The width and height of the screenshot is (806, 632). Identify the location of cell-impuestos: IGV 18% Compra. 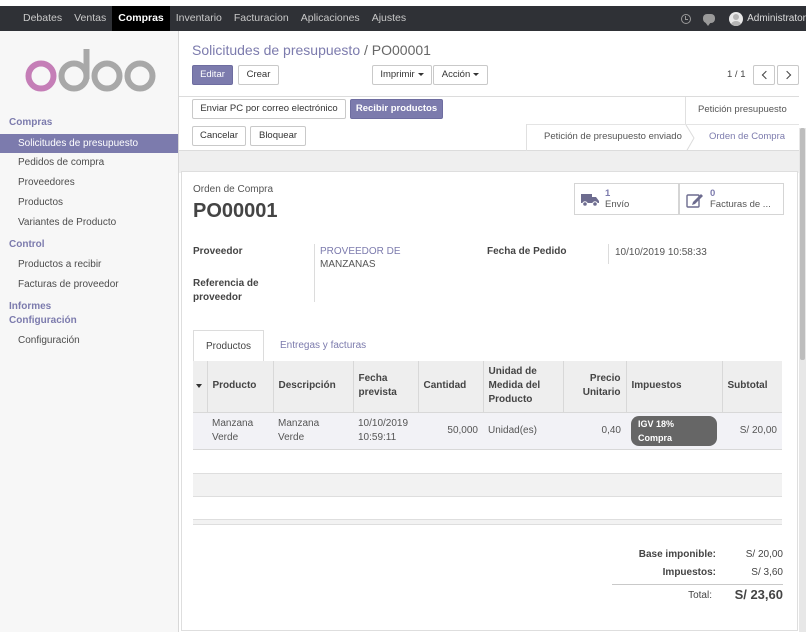
(674, 430).